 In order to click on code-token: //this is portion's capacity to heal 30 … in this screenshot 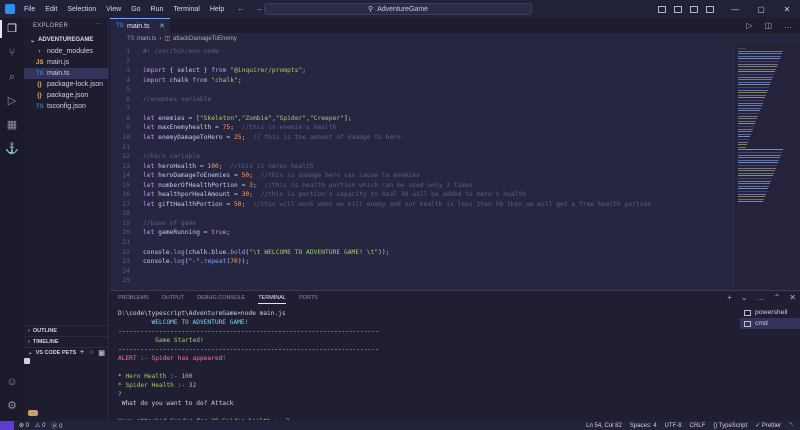, I will do `click(393, 195)`.